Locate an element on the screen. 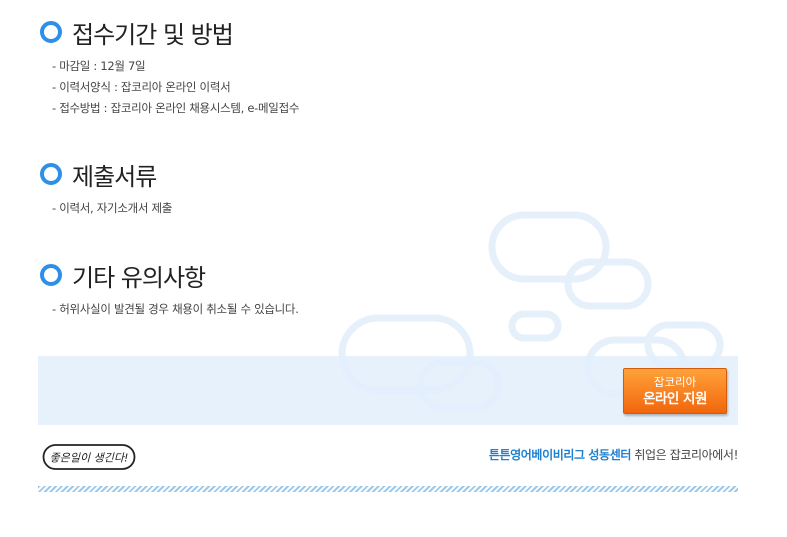 The width and height of the screenshot is (787, 537). list-item: - 이력서, 자기소개서 제출 is located at coordinates (112, 208).